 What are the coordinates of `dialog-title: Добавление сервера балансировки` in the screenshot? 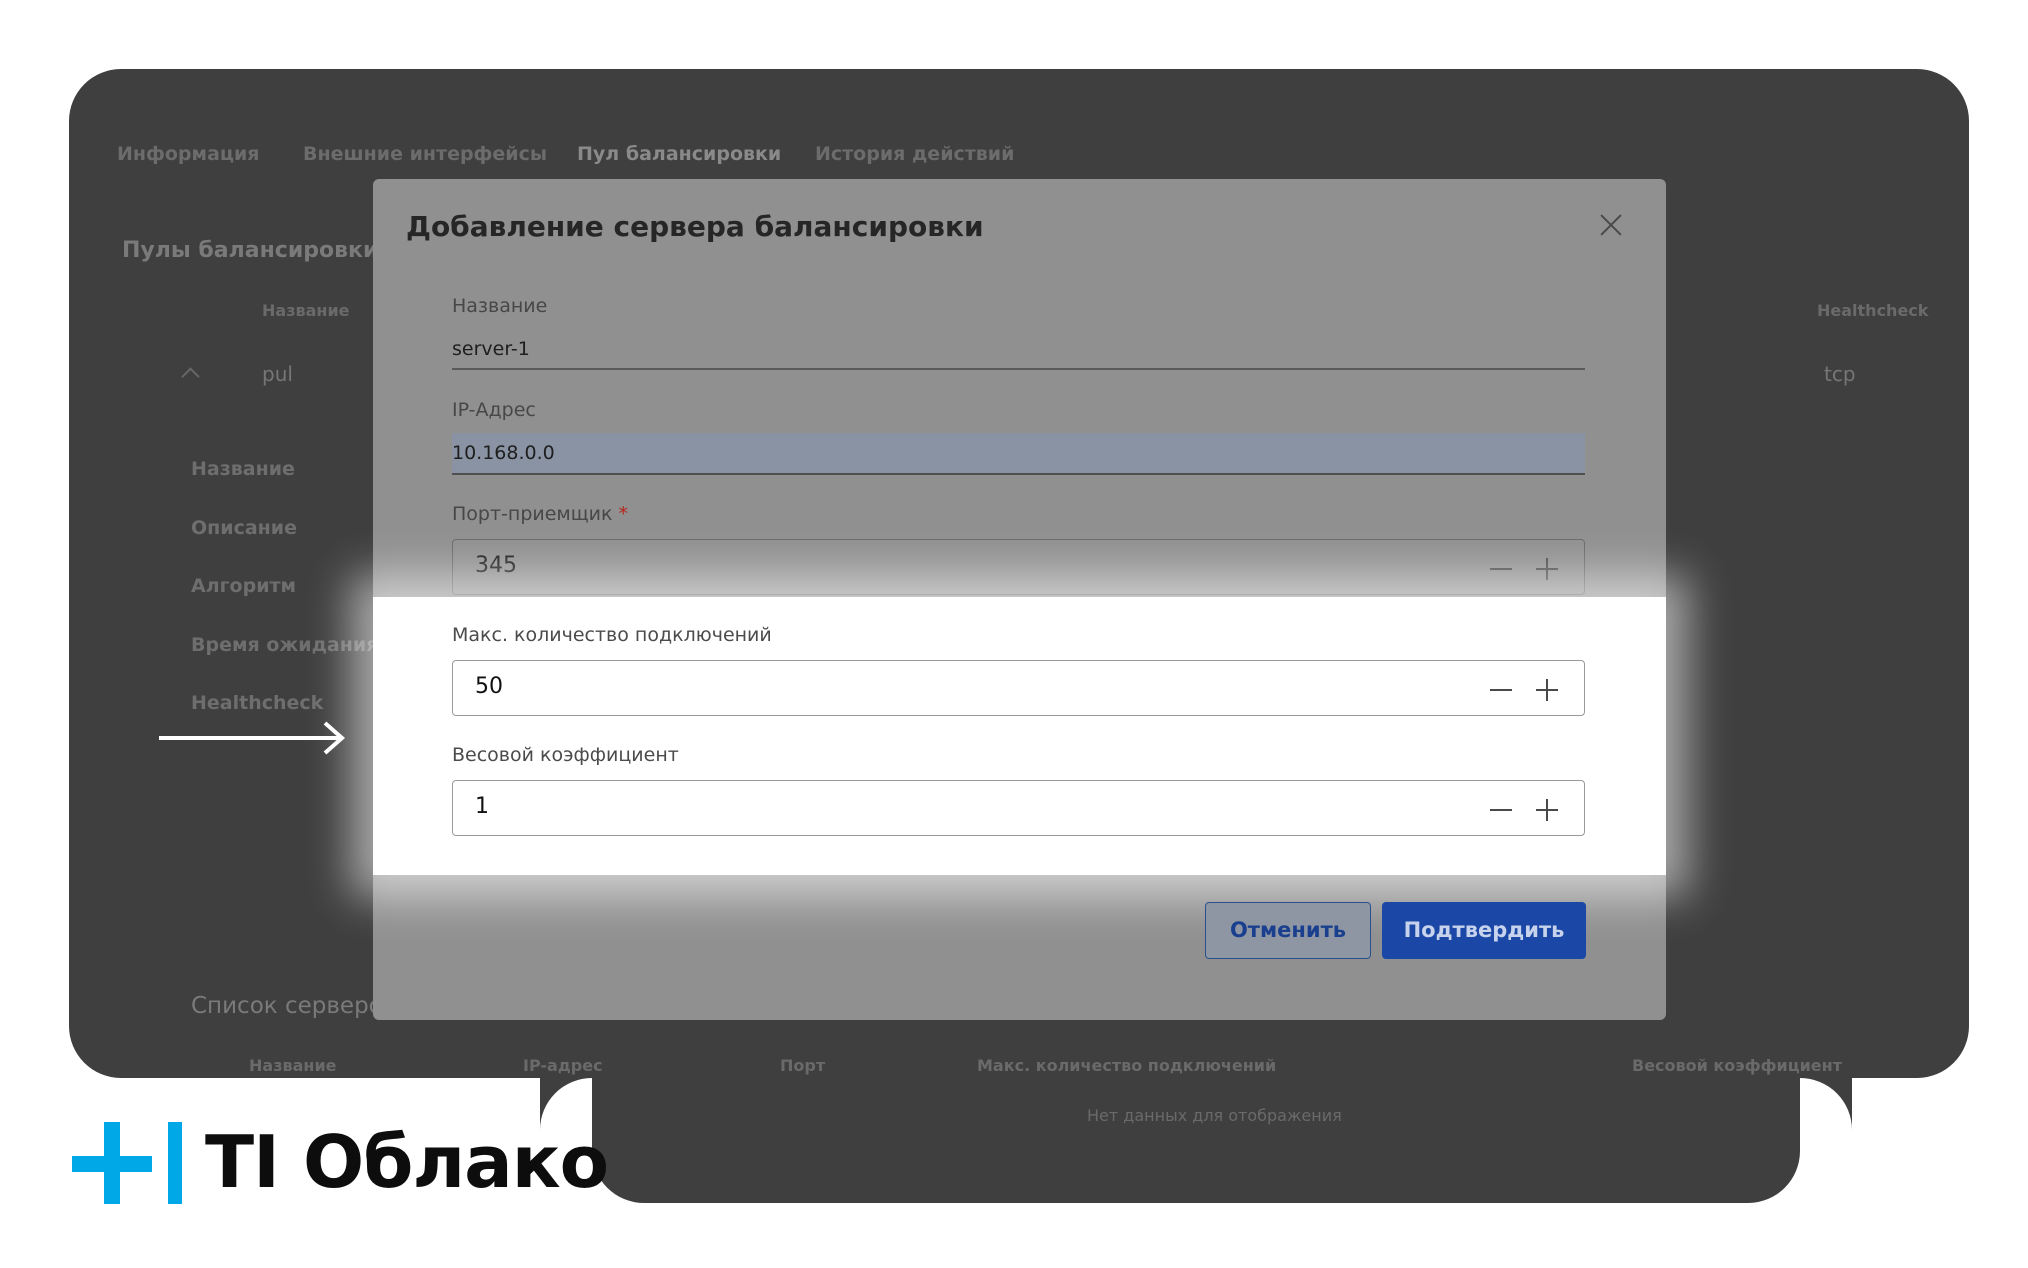 It's located at (695, 226).